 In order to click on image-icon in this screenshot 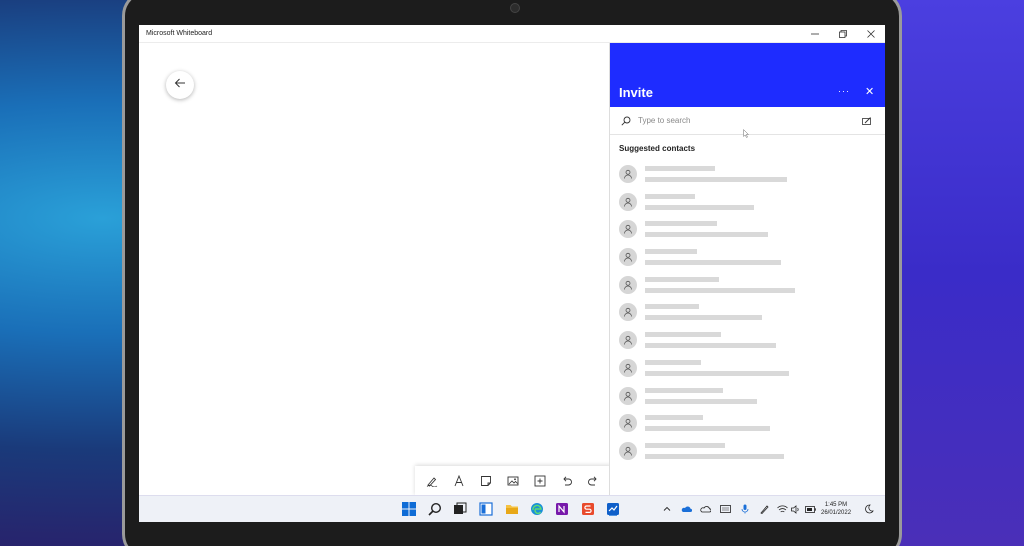, I will do `click(513, 481)`.